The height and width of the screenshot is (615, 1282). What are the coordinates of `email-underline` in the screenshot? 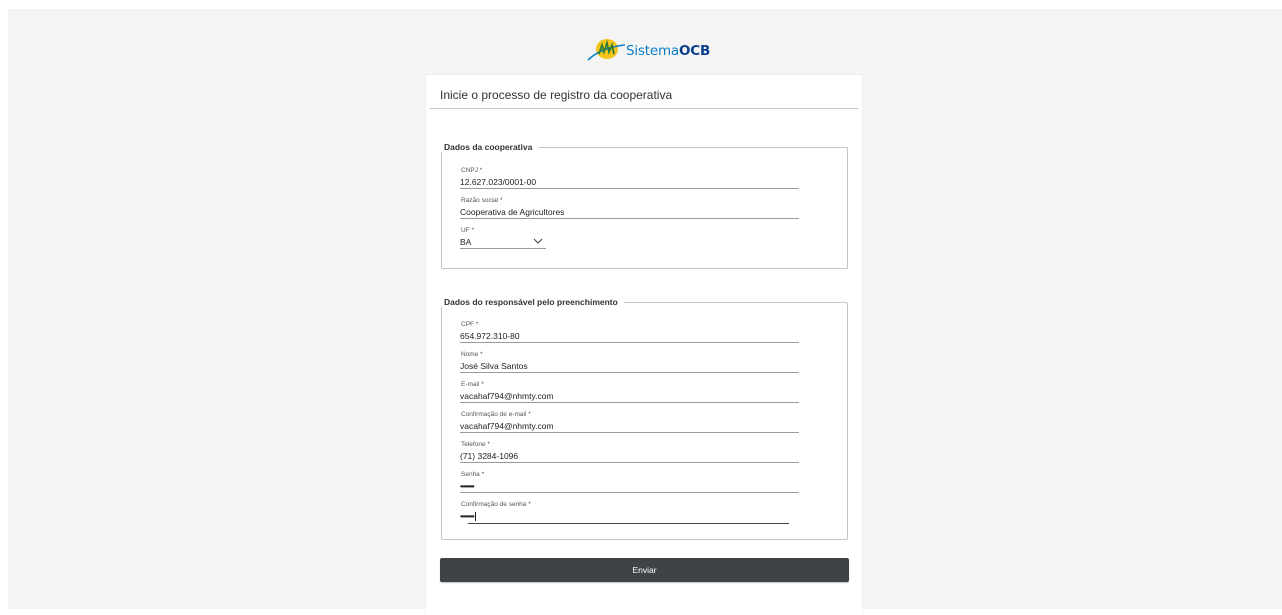 It's located at (629, 402).